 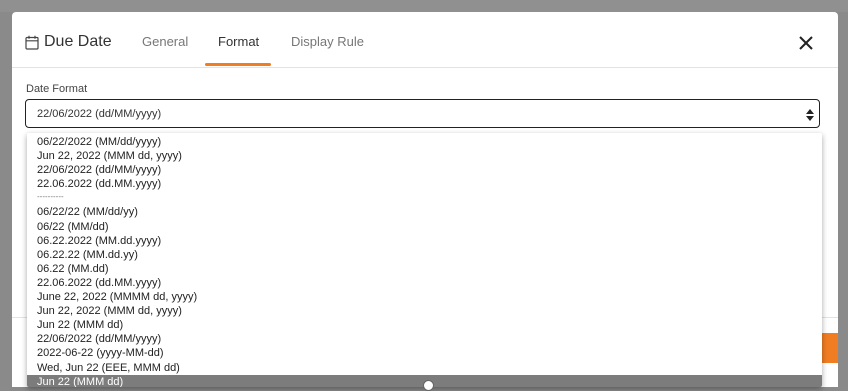 I want to click on dialog-header: Due Date General Format Display Rule, so click(x=425, y=40).